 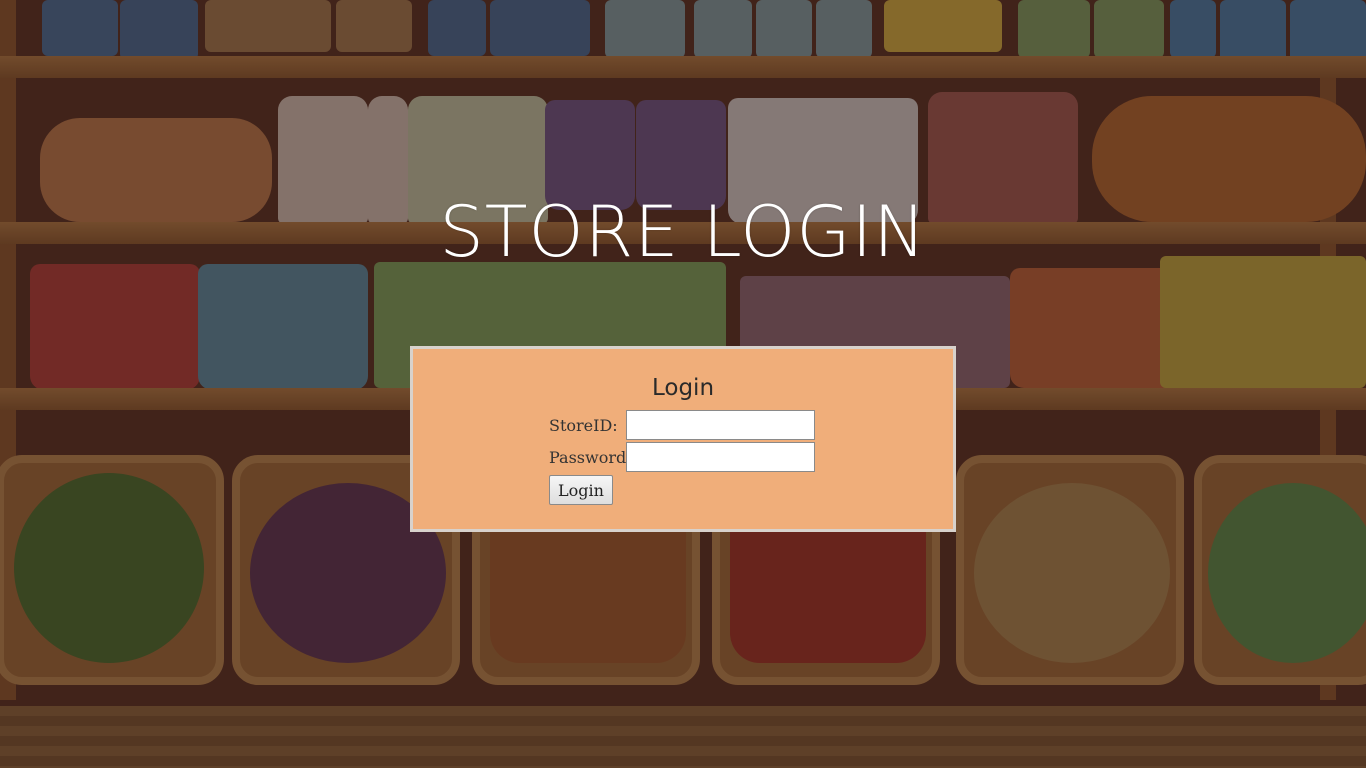 What do you see at coordinates (683, 388) in the screenshot?
I see `login-heading: Login` at bounding box center [683, 388].